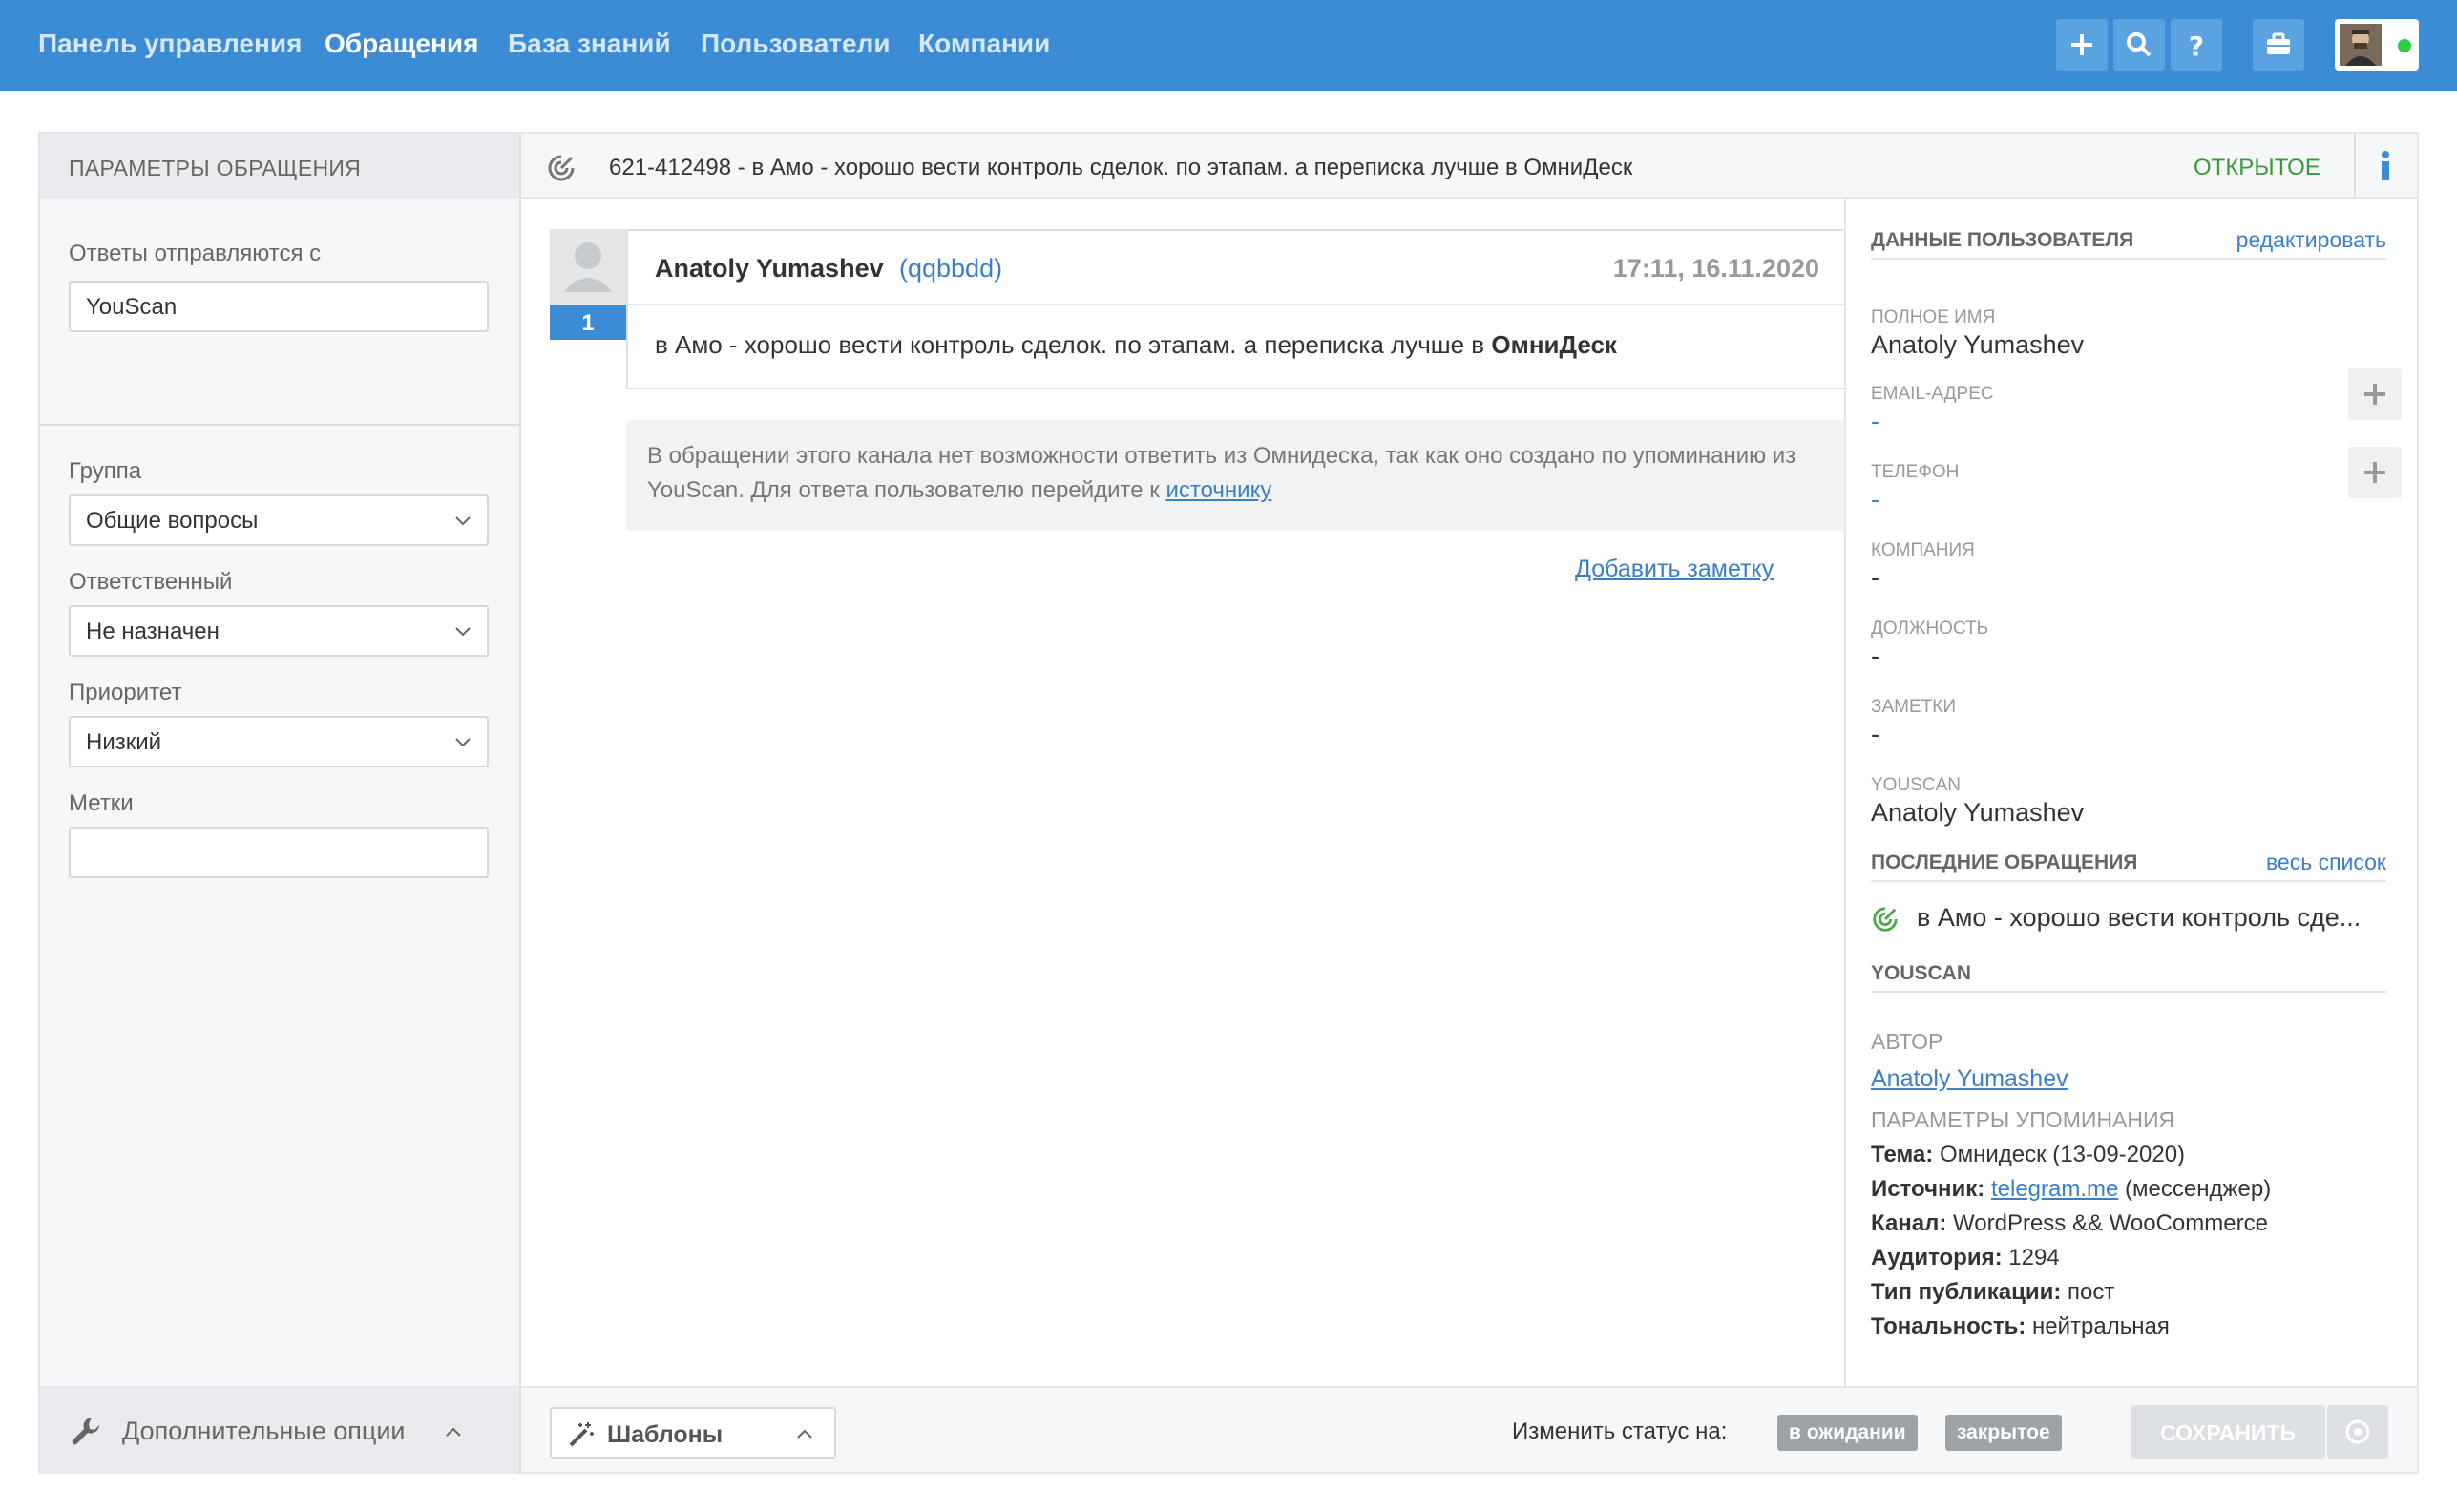  I want to click on magic-wand-icon, so click(582, 1434).